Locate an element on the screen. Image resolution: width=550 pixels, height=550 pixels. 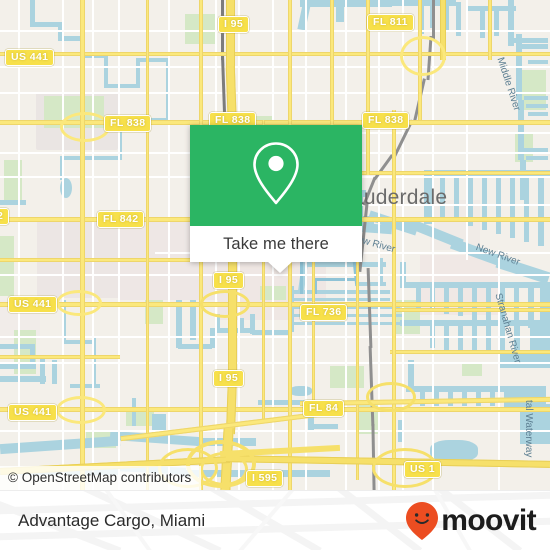
destination-callout: Take me there is located at coordinates (276, 199).